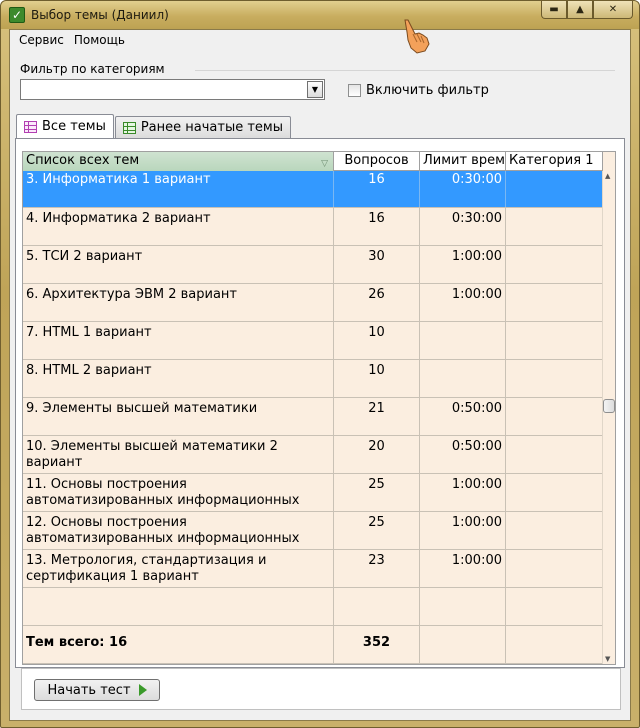 The height and width of the screenshot is (728, 640). What do you see at coordinates (427, 90) in the screenshot?
I see `enable-filter-label: Включить фильтр` at bounding box center [427, 90].